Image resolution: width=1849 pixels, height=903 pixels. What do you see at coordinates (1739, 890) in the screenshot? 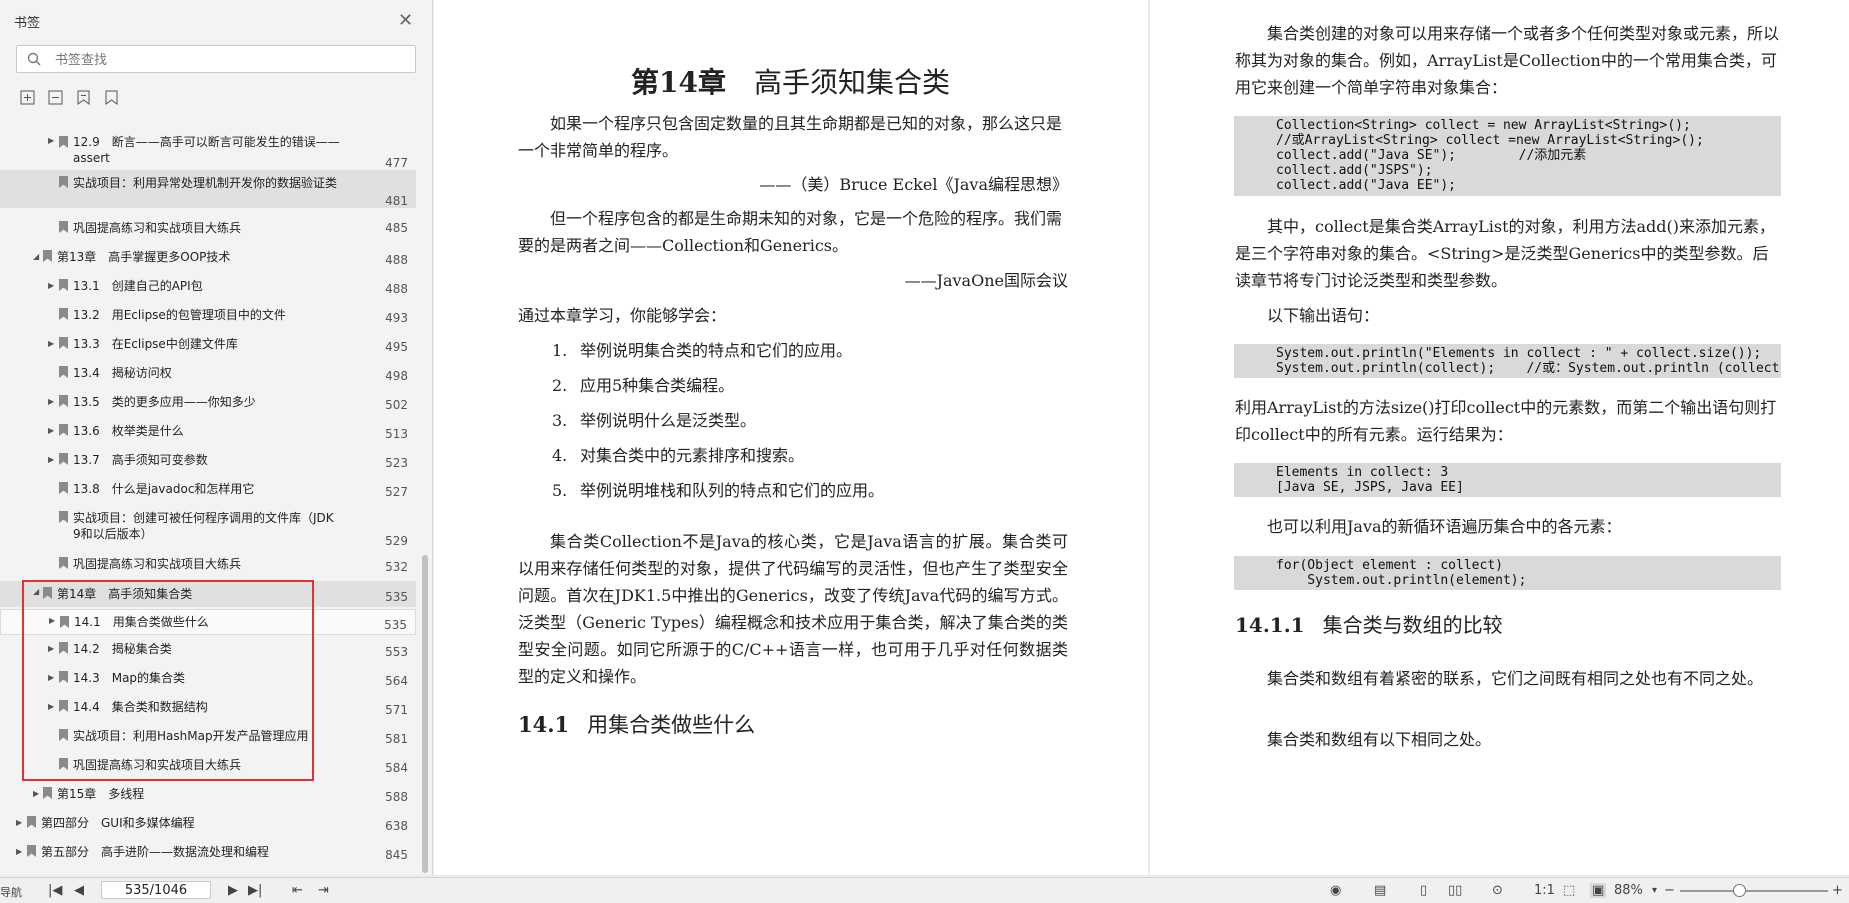
I see `zoom-slider-handle` at bounding box center [1739, 890].